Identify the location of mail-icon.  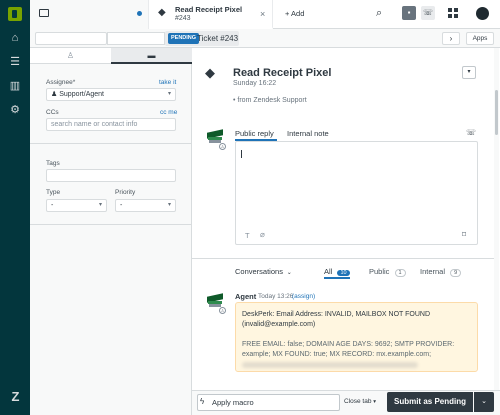
(44, 13).